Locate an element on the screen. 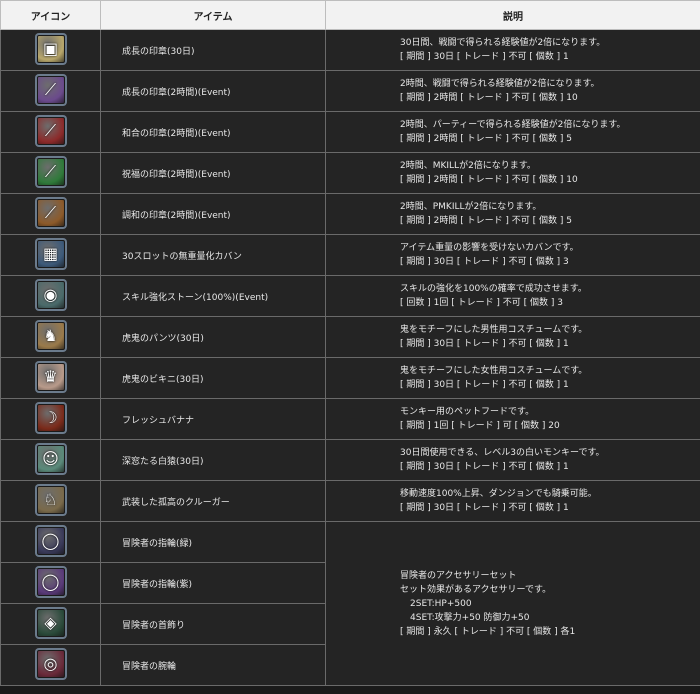 Image resolution: width=700 pixels, height=694 pixels. necklace-icon: ◈ is located at coordinates (50, 622).